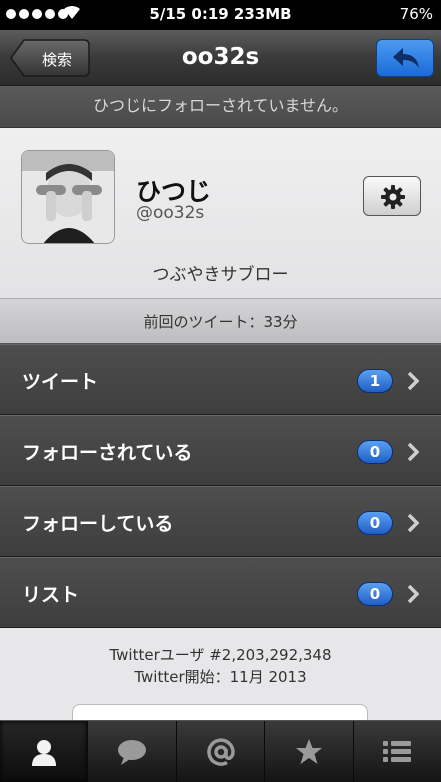 The width and height of the screenshot is (441, 782). Describe the element at coordinates (416, 14) in the screenshot. I see `battery-percent: 76%` at that location.